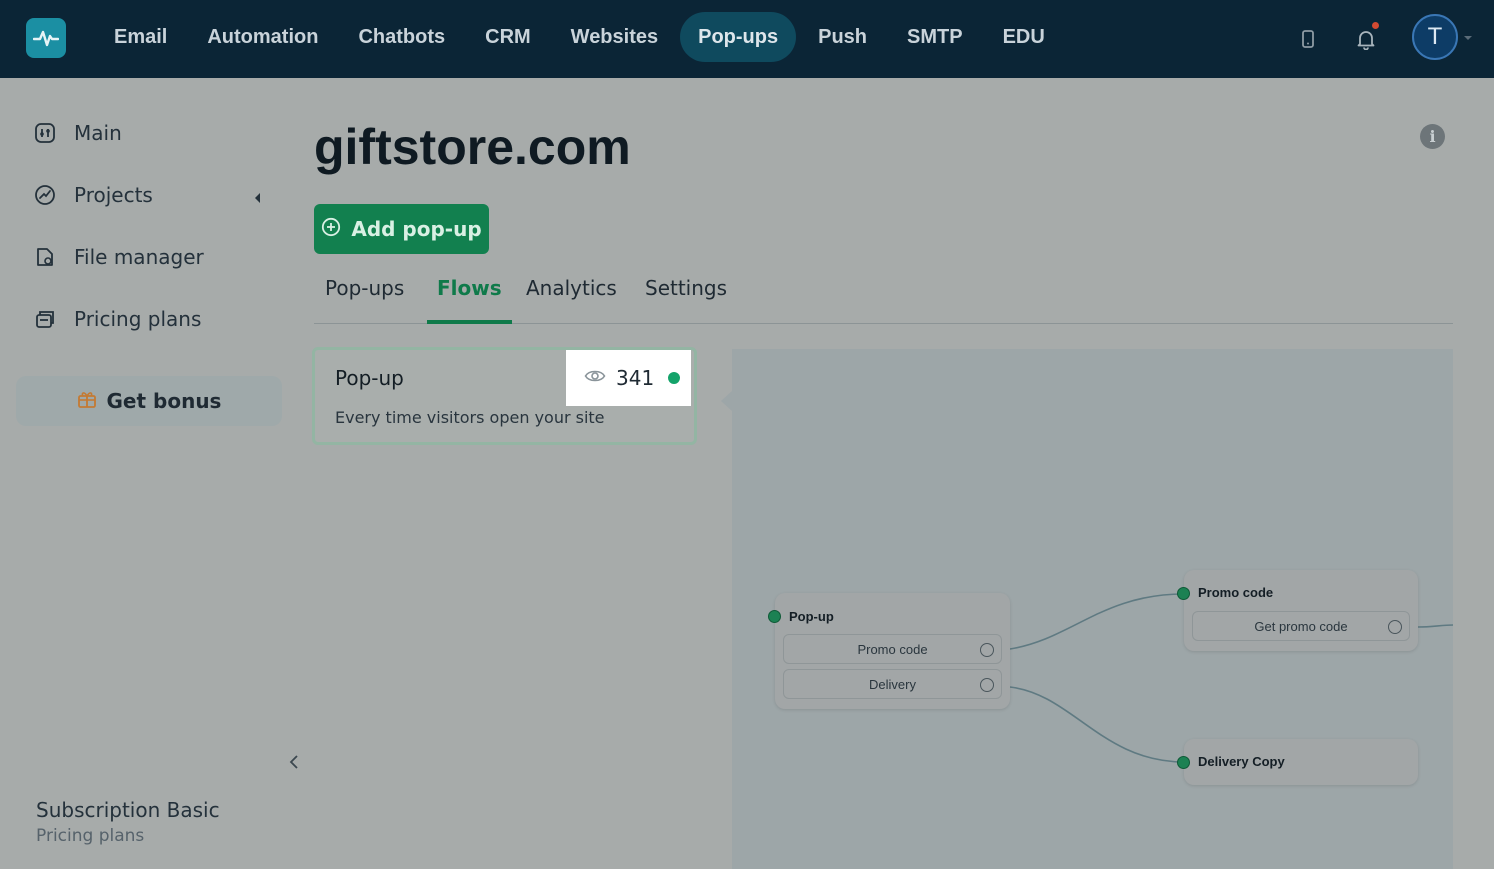 The height and width of the screenshot is (869, 1494). Describe the element at coordinates (262, 37) in the screenshot. I see `nav-automation: Automation` at that location.